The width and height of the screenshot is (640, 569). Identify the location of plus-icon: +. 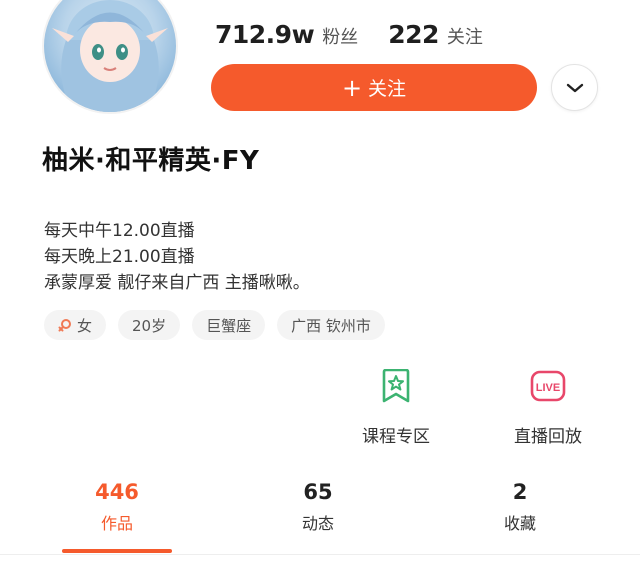
(352, 87).